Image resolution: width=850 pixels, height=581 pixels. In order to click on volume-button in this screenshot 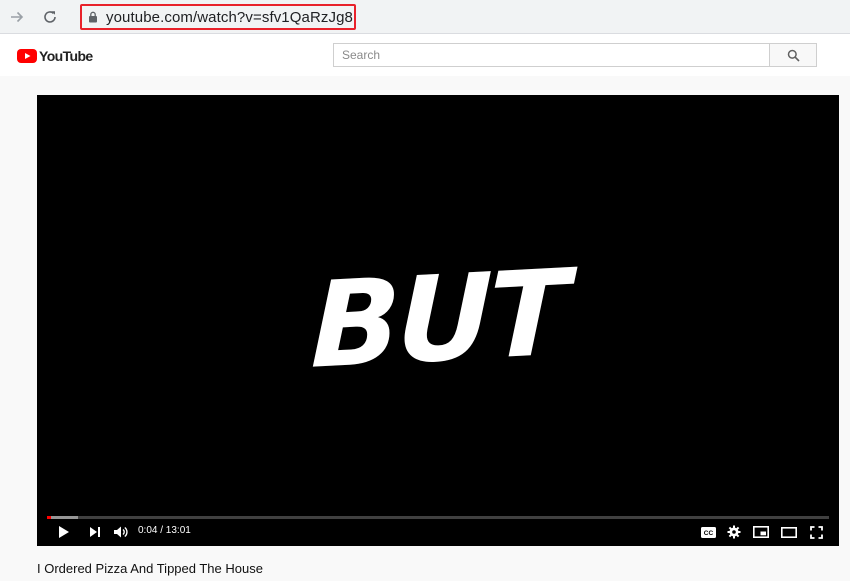, I will do `click(121, 532)`.